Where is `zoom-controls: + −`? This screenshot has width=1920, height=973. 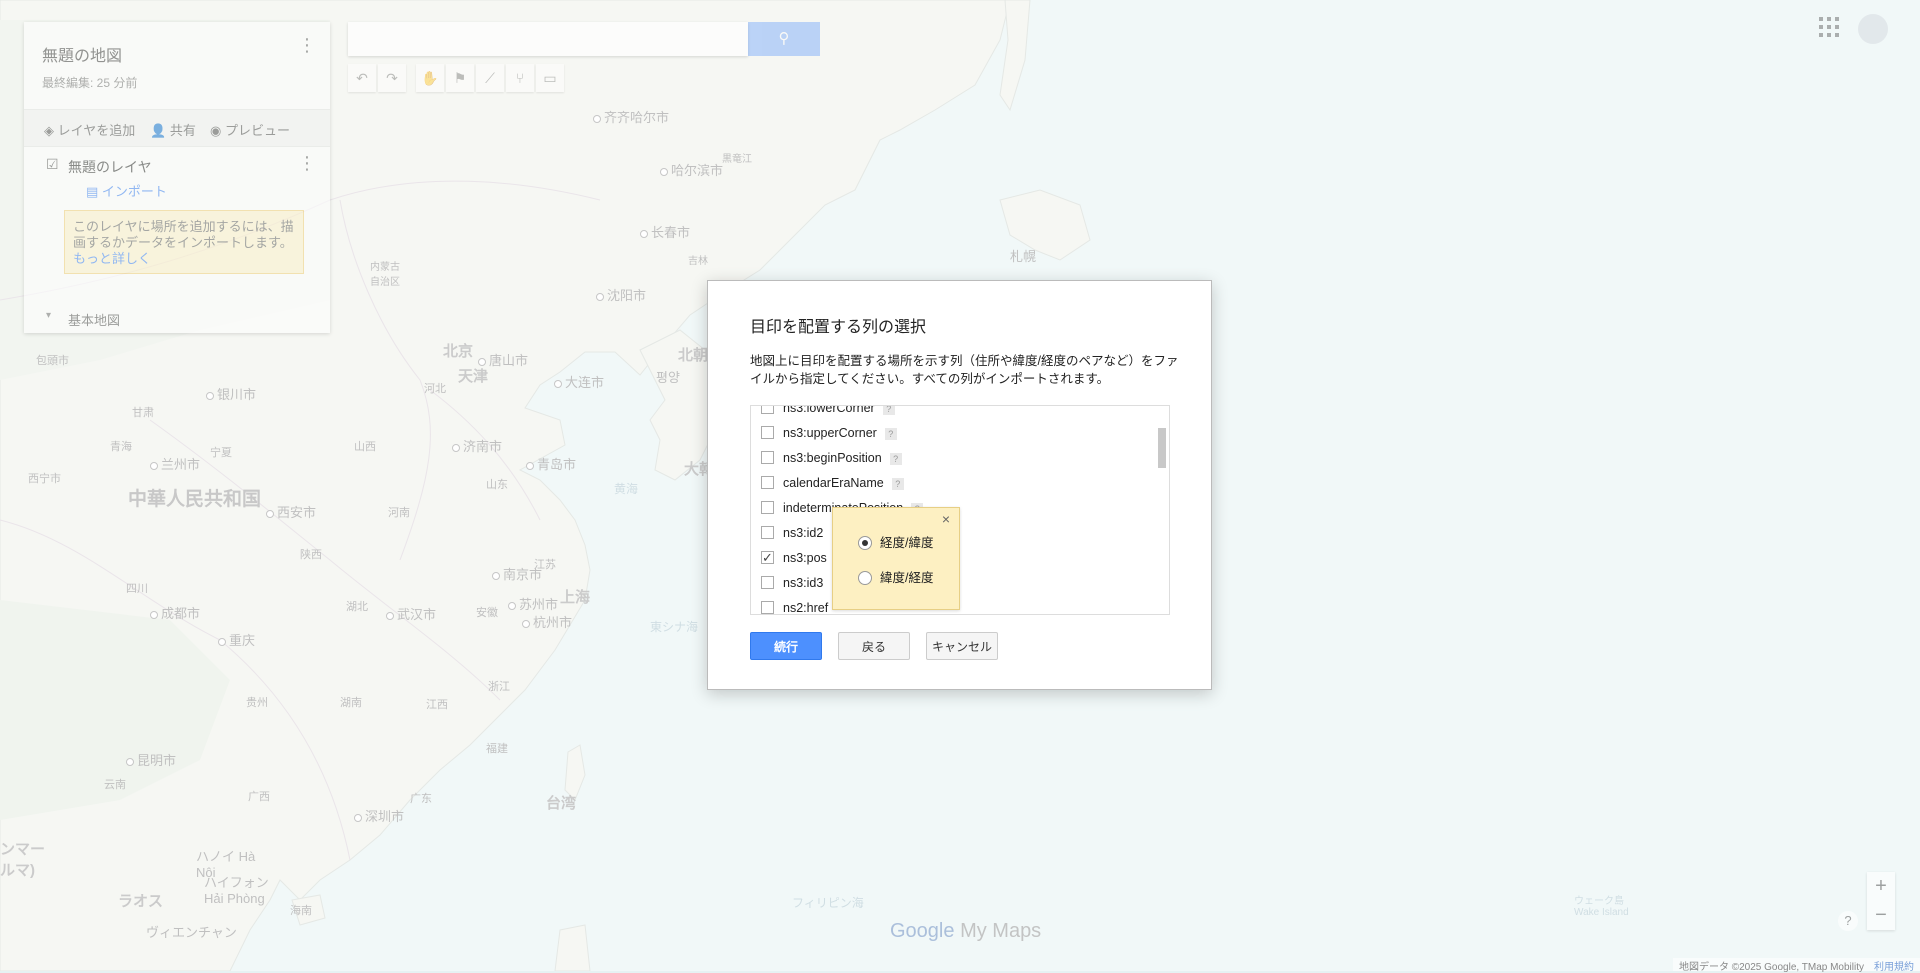
zoom-controls: + − is located at coordinates (1881, 901).